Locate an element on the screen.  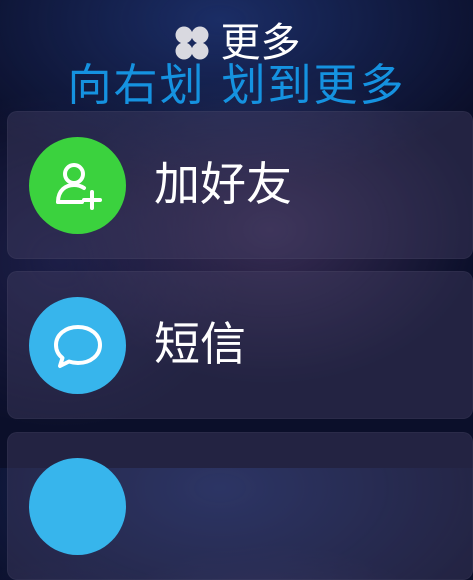
swipe-hint: 向右划 划到更多 is located at coordinates (236, 85).